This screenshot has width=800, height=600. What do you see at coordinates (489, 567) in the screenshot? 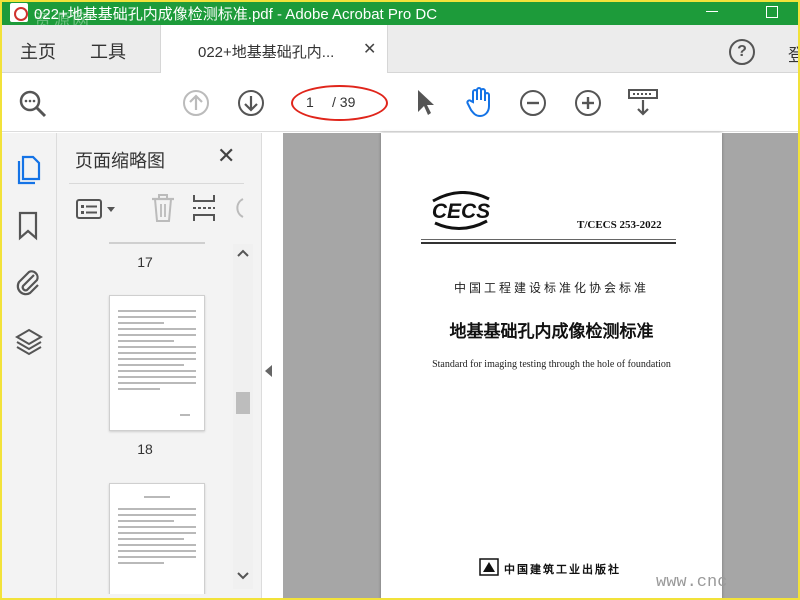
I see `publisher-logo` at bounding box center [489, 567].